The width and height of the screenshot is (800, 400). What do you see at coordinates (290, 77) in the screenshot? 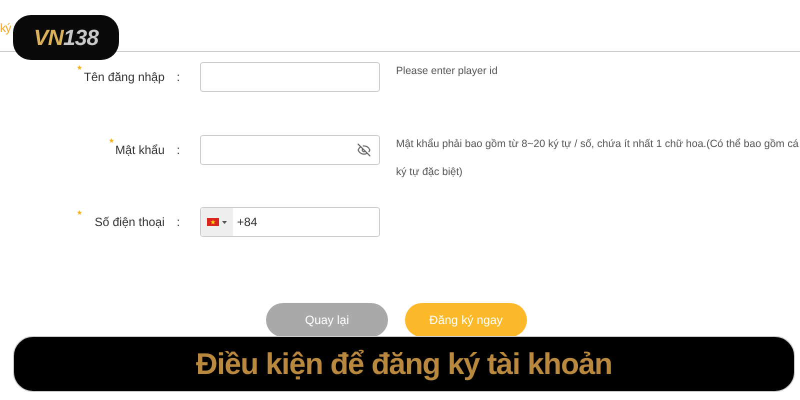
I see `input-field` at bounding box center [290, 77].